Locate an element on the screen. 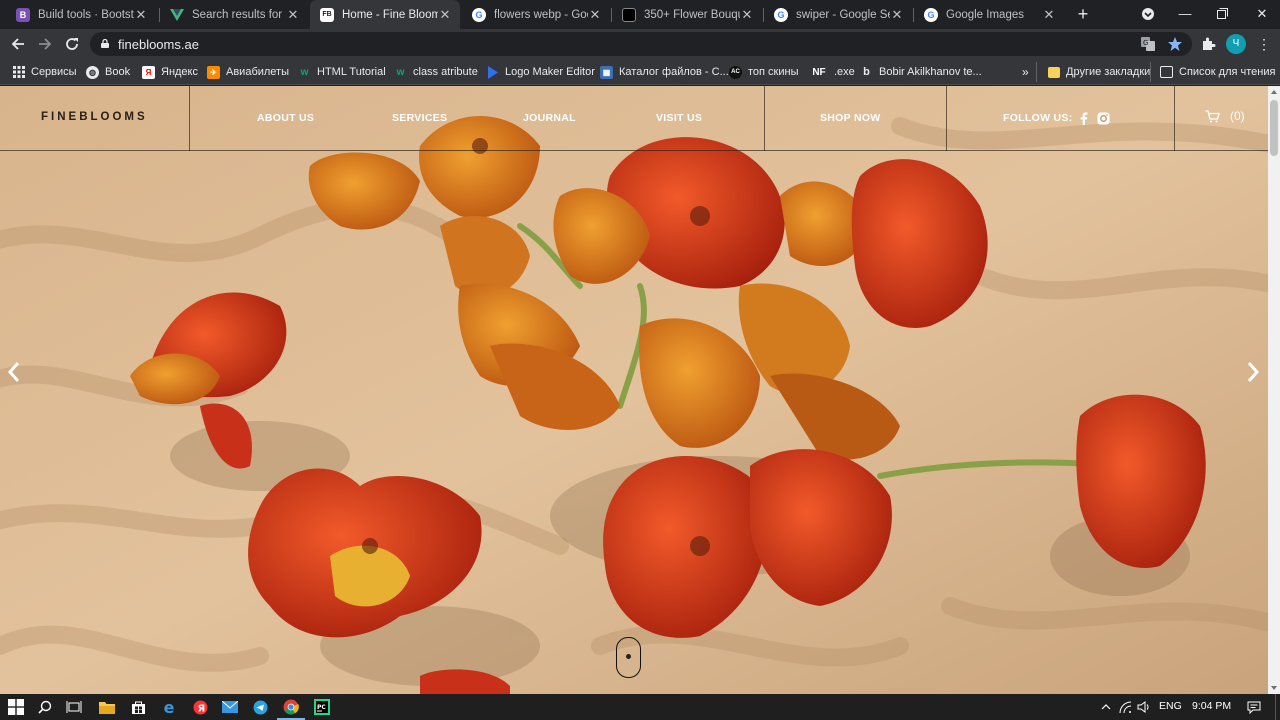 The height and width of the screenshot is (720, 1280). fineblooms-icon: FB is located at coordinates (327, 14).